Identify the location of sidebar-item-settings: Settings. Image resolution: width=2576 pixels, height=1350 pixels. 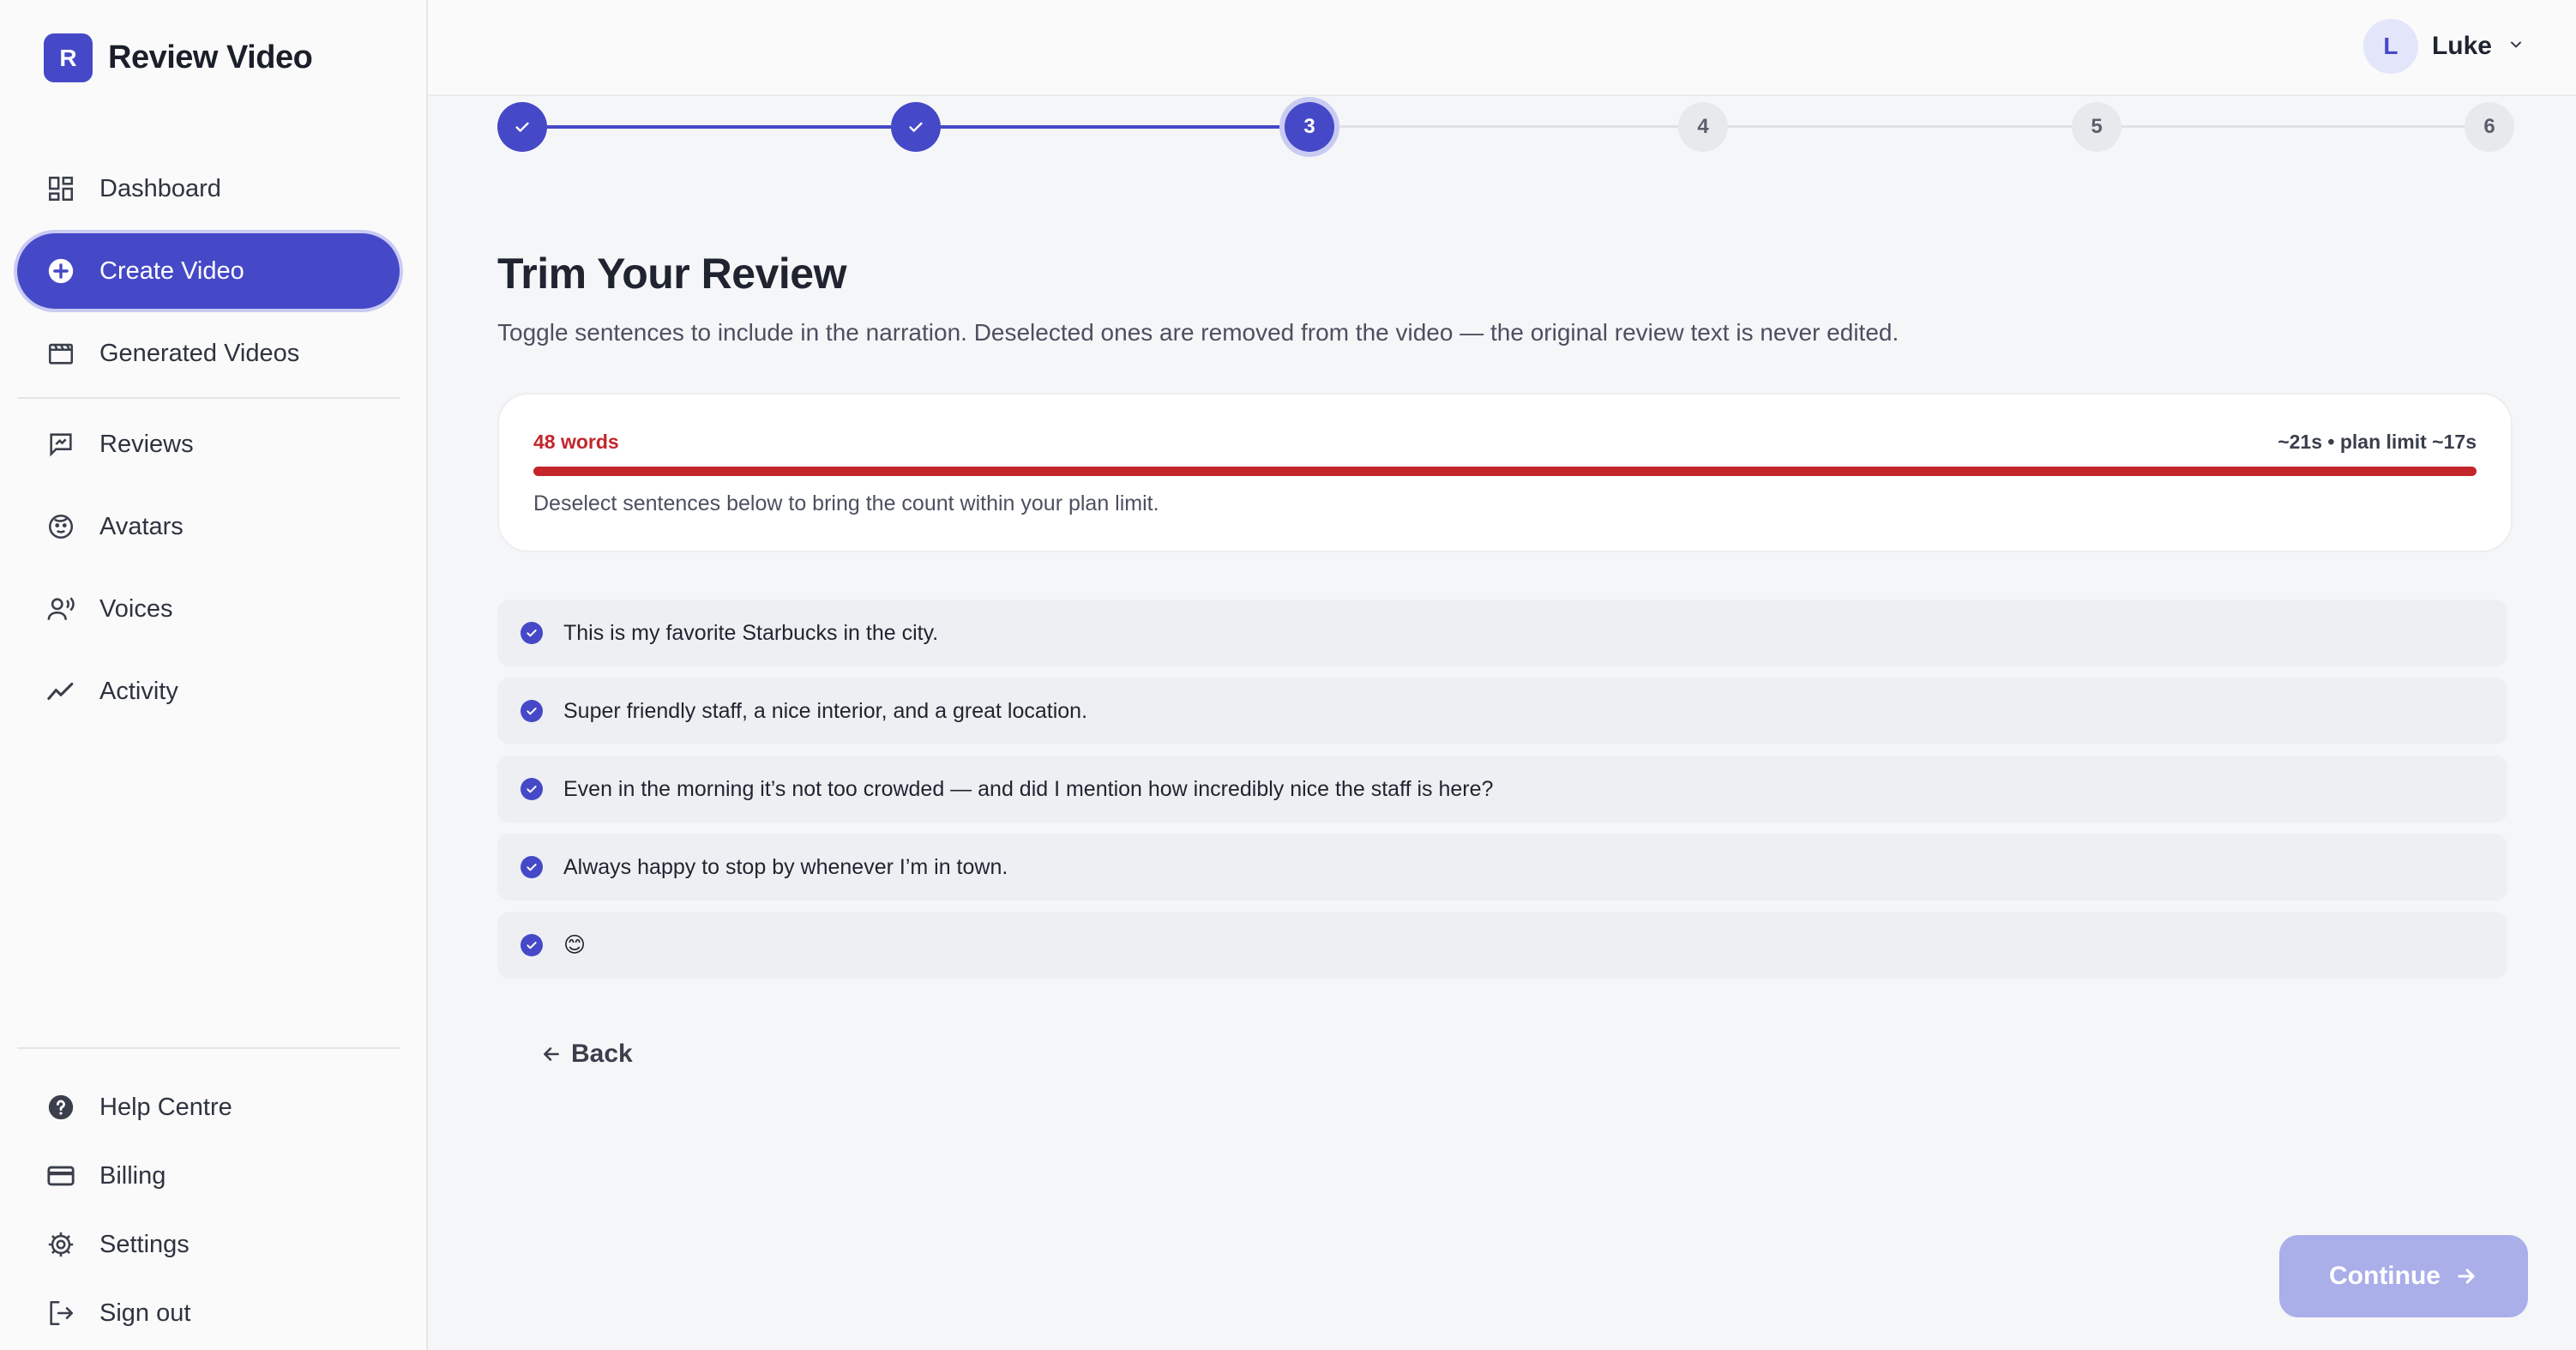
(208, 1244).